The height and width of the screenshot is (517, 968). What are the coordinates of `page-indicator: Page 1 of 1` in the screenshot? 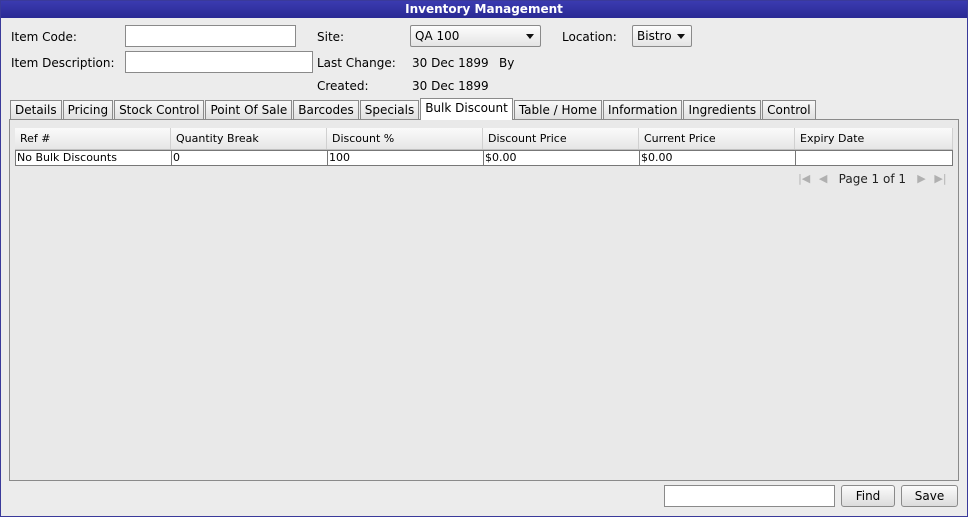 It's located at (872, 179).